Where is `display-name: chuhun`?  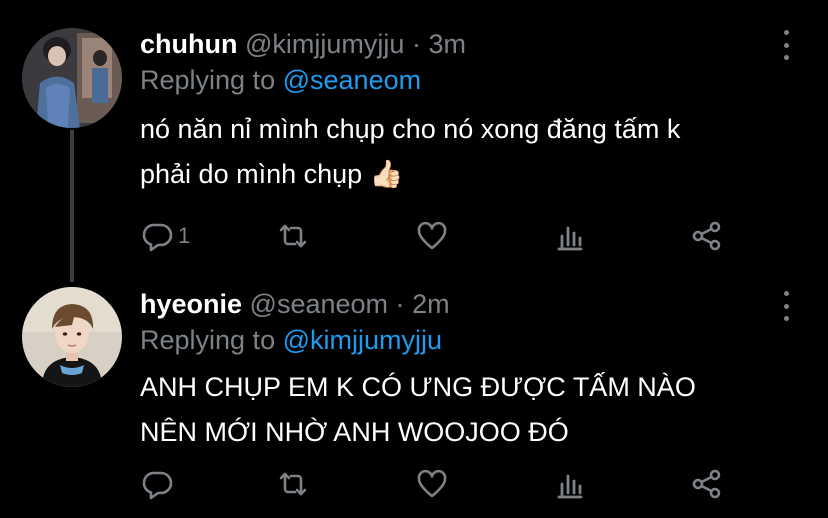
display-name: chuhun is located at coordinates (188, 44).